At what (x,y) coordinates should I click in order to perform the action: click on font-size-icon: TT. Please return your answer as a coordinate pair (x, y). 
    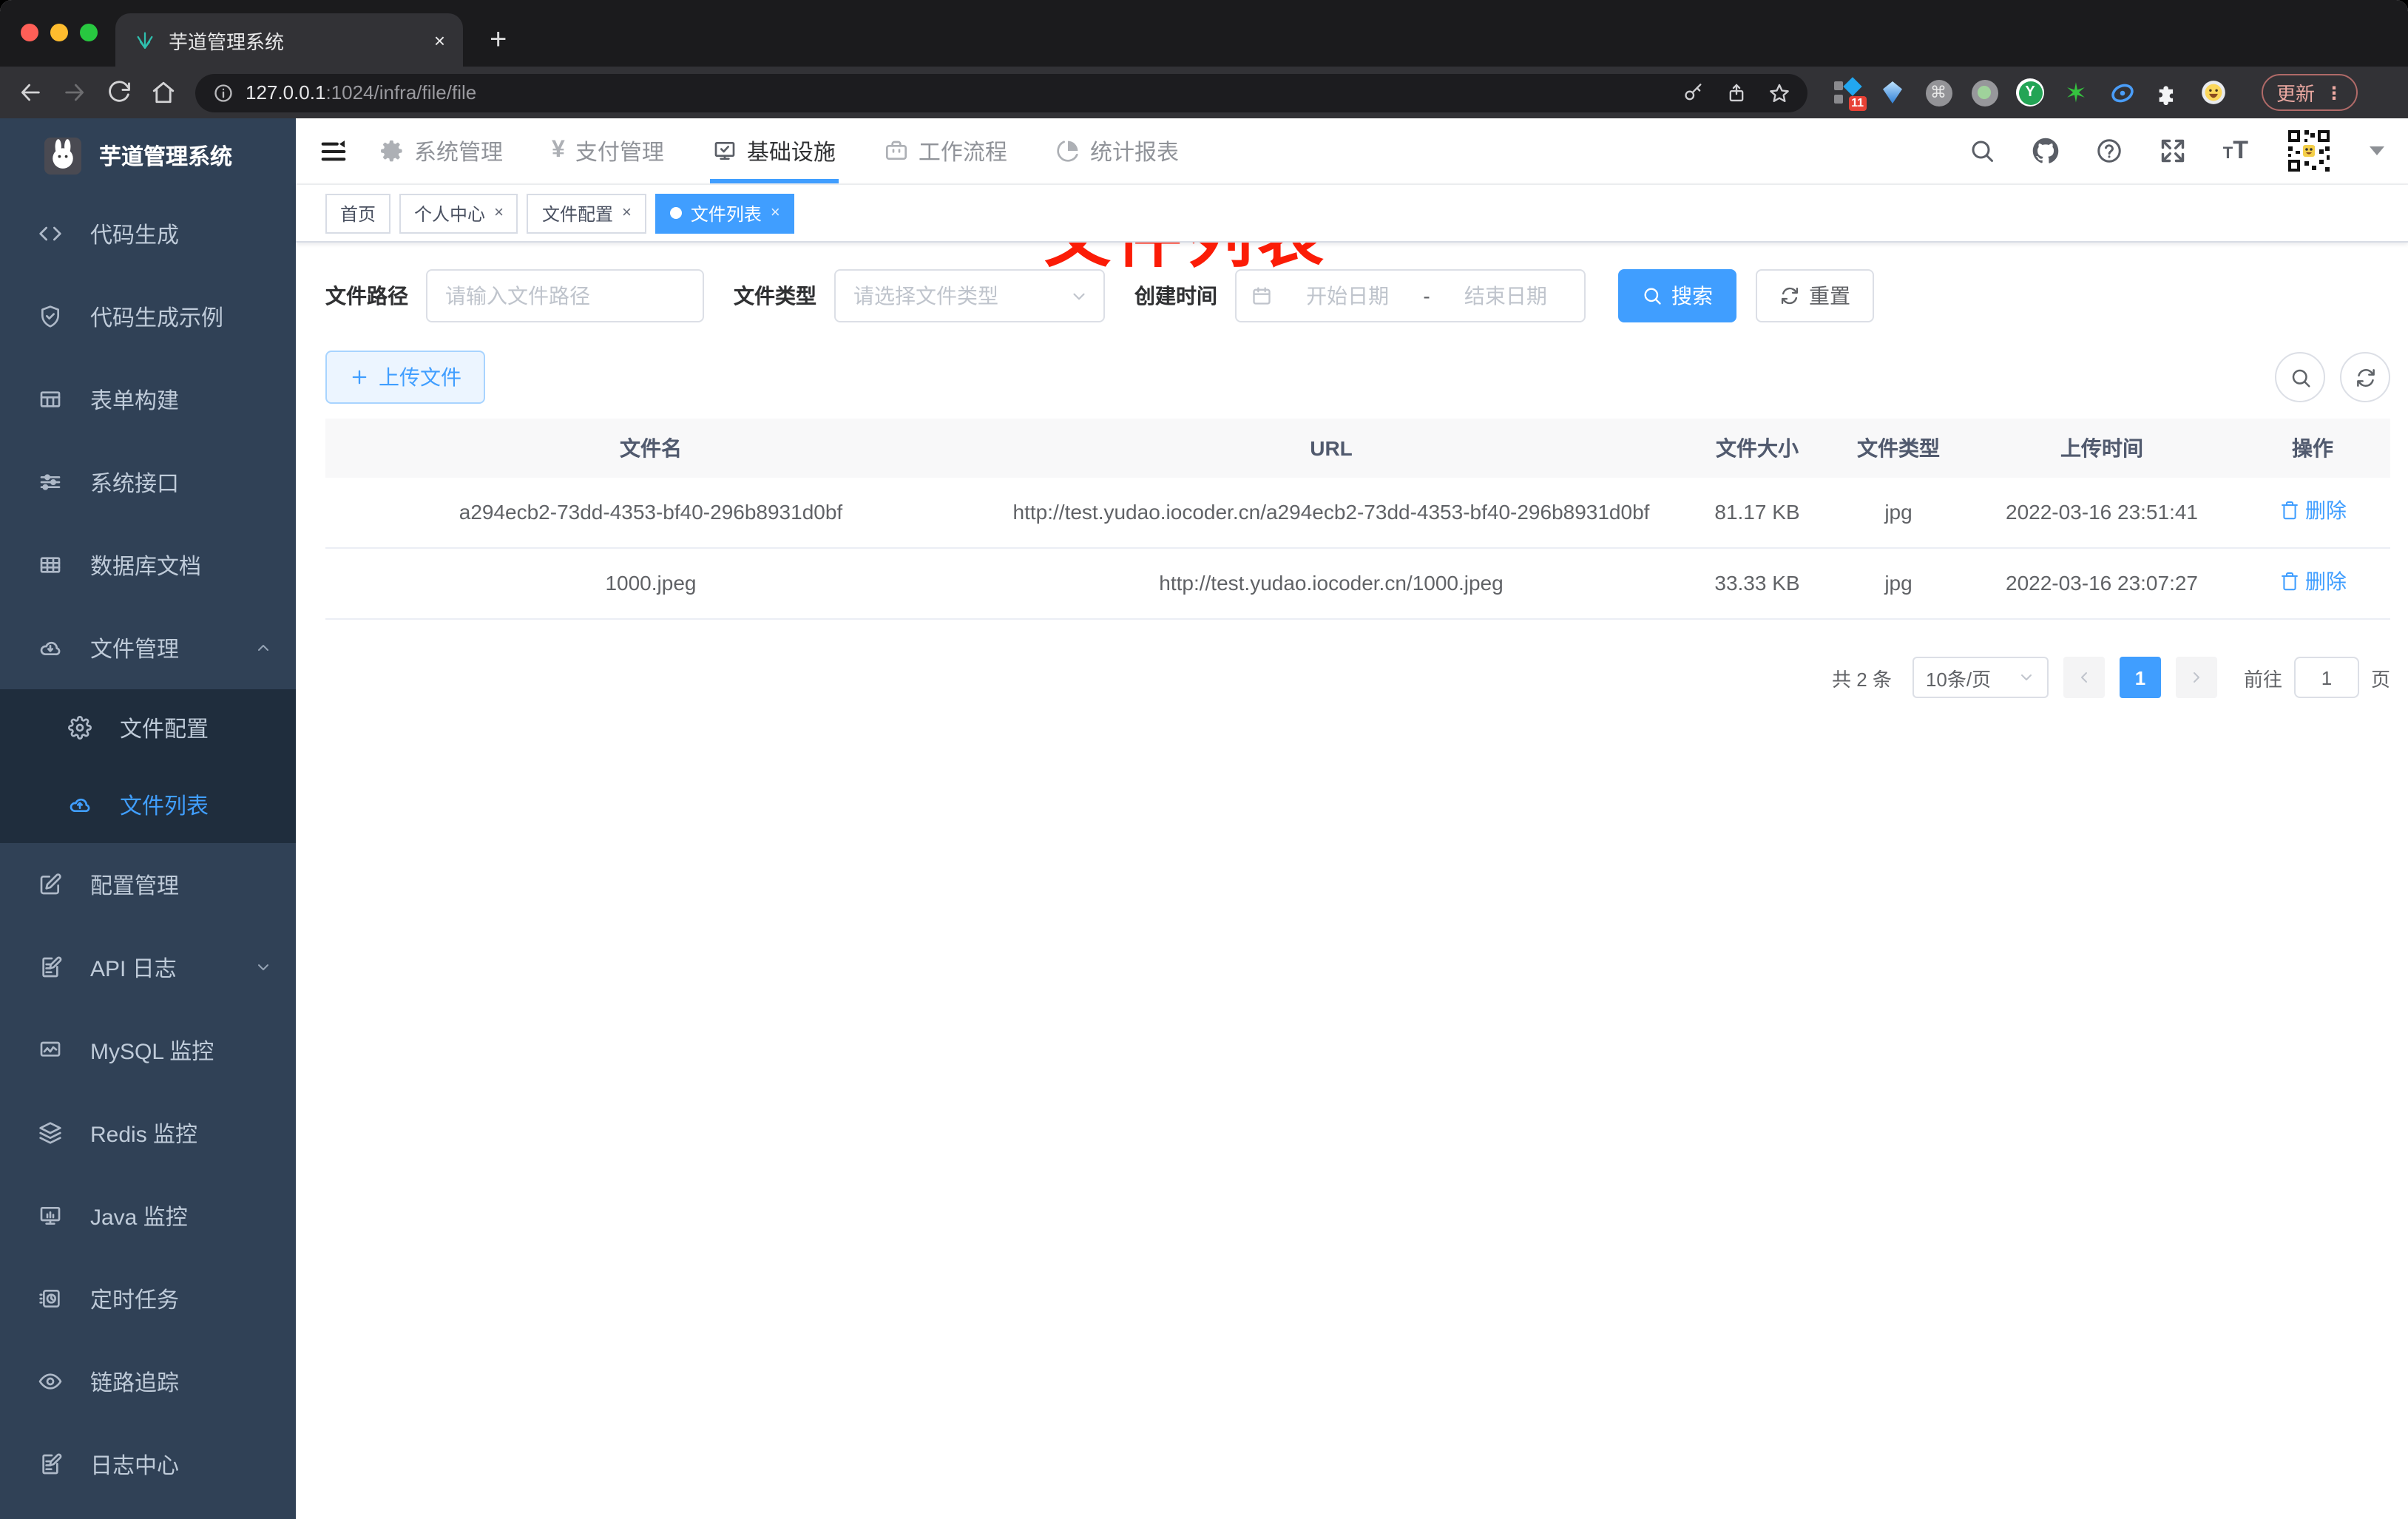
    Looking at the image, I should click on (2235, 151).